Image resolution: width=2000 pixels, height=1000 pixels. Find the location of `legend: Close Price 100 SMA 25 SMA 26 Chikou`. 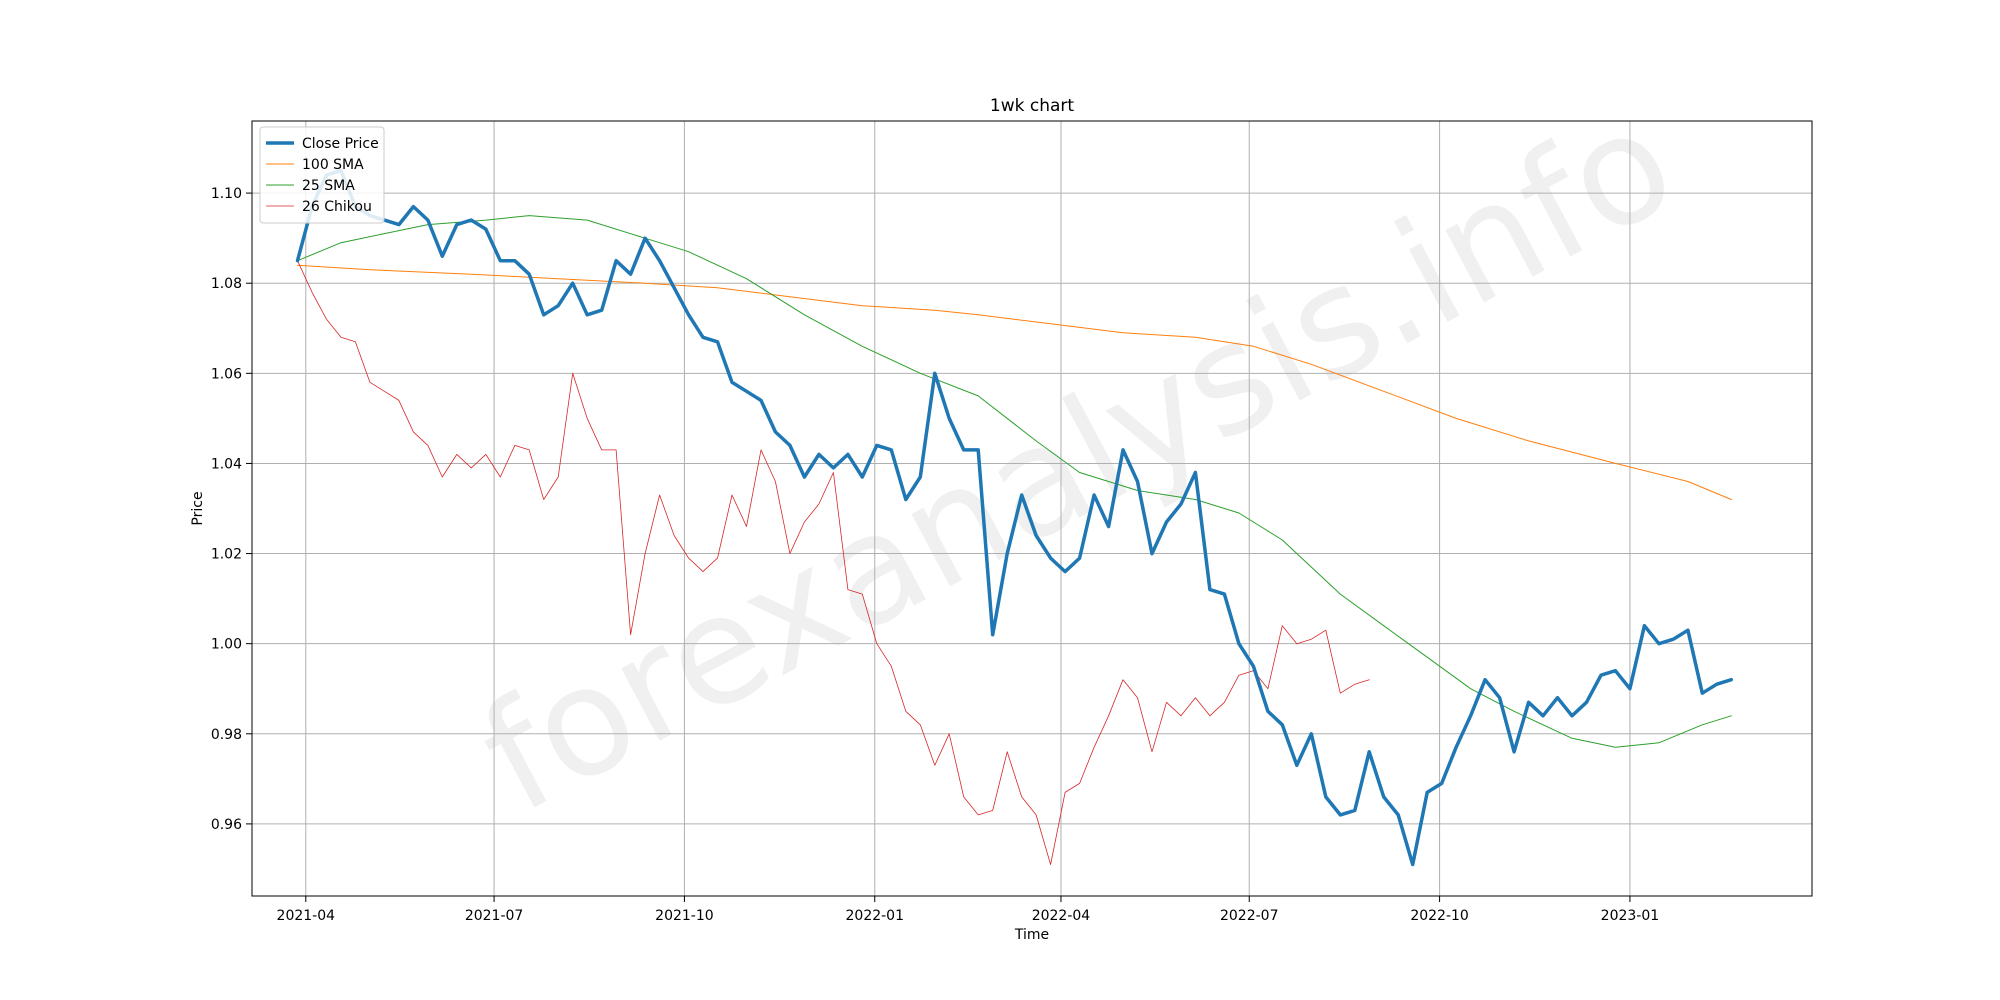

legend: Close Price 100 SMA 25 SMA 26 Chikou is located at coordinates (322, 175).